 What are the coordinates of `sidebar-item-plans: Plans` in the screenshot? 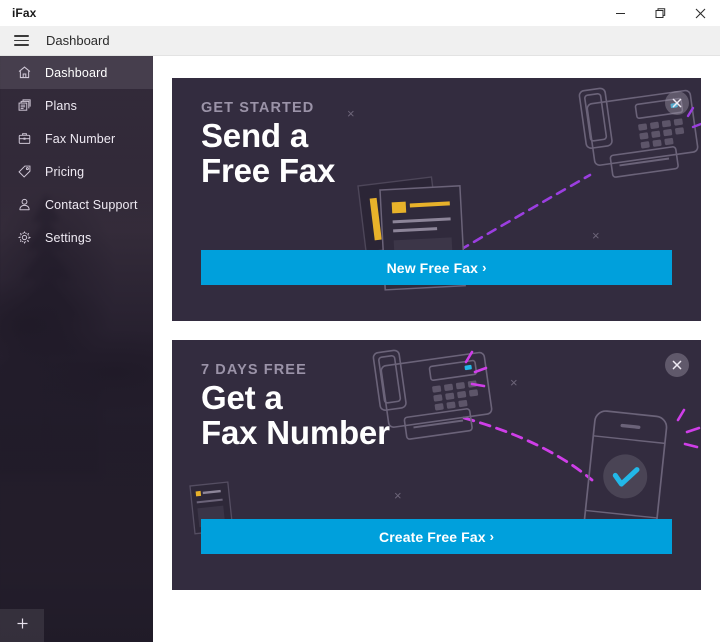 It's located at (76, 105).